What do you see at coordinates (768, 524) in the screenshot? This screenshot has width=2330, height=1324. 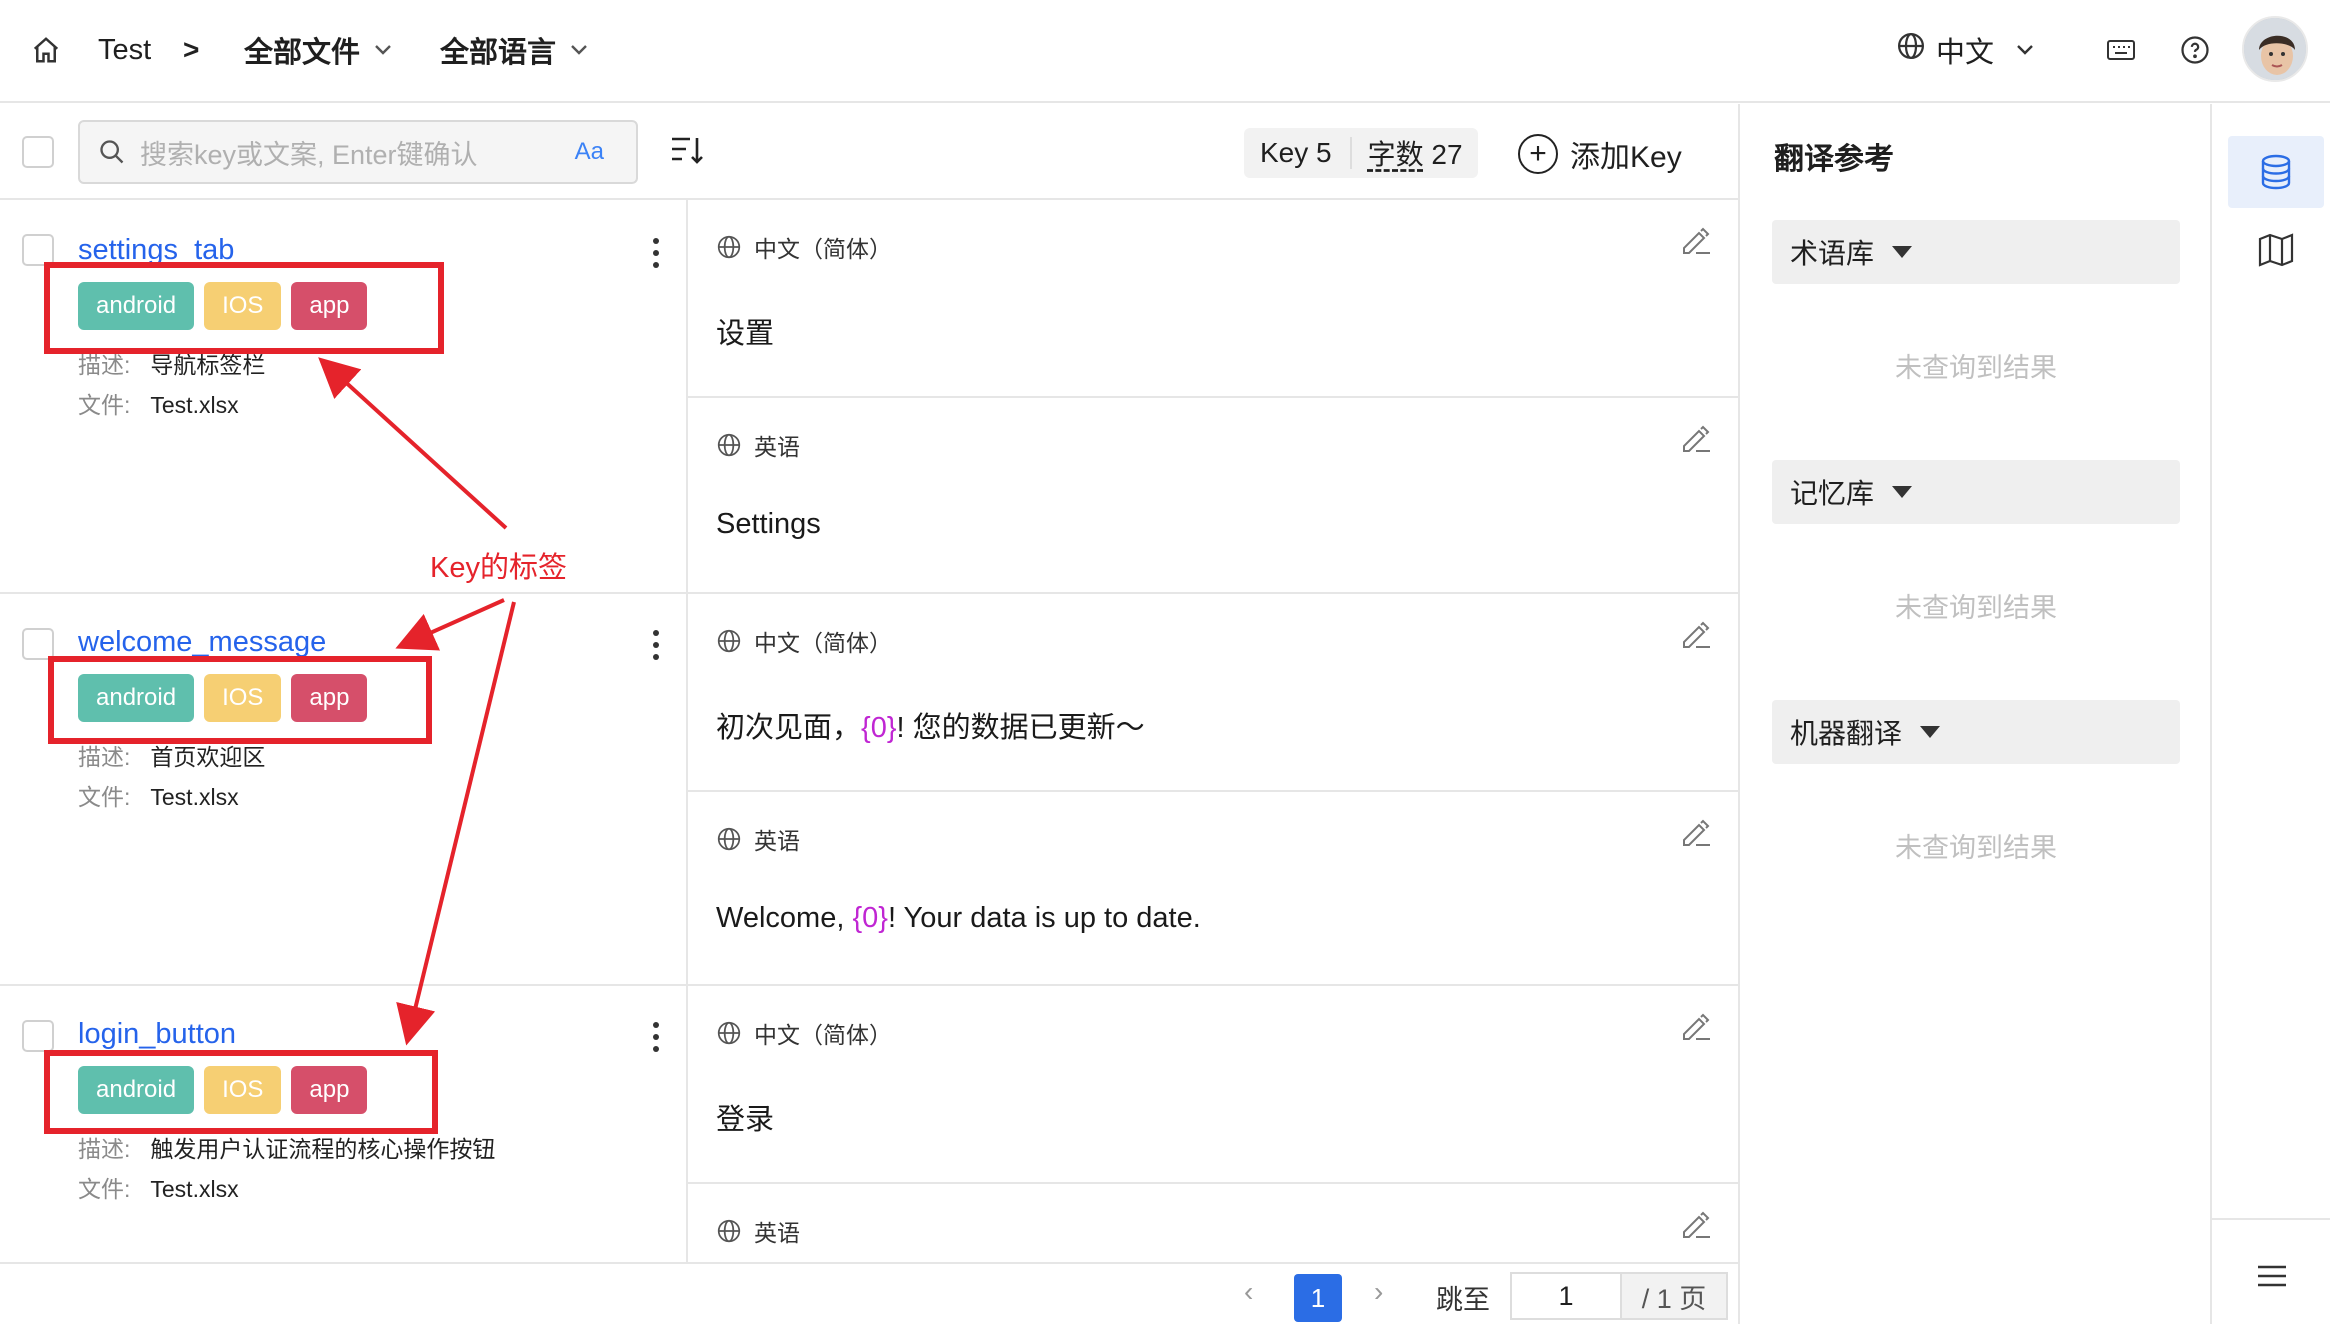 I see `translation-text: Settings` at bounding box center [768, 524].